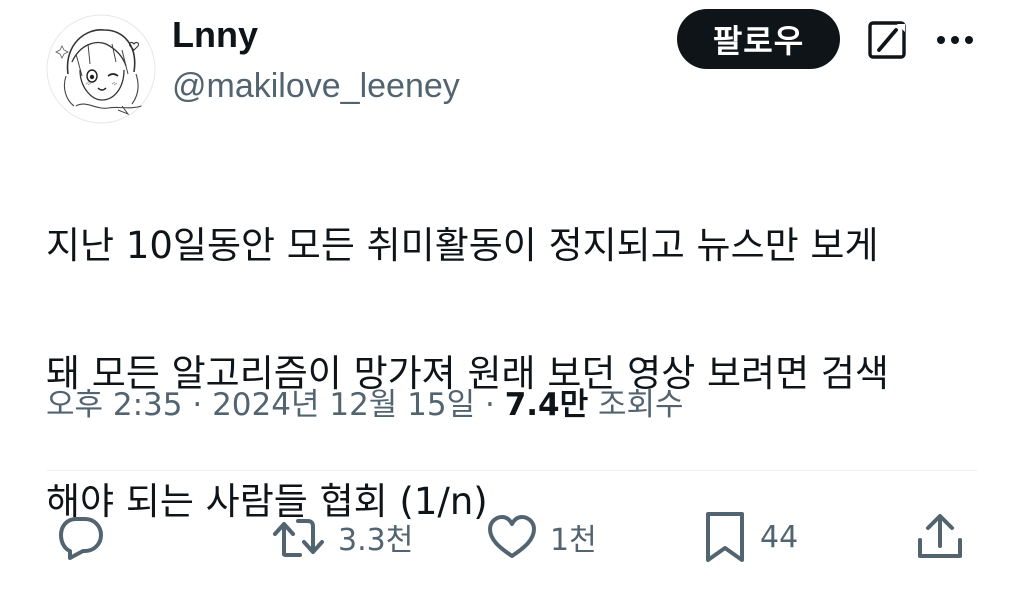 Image resolution: width=1024 pixels, height=596 pixels. I want to click on anime-sketch-avatar-icon, so click(101, 69).